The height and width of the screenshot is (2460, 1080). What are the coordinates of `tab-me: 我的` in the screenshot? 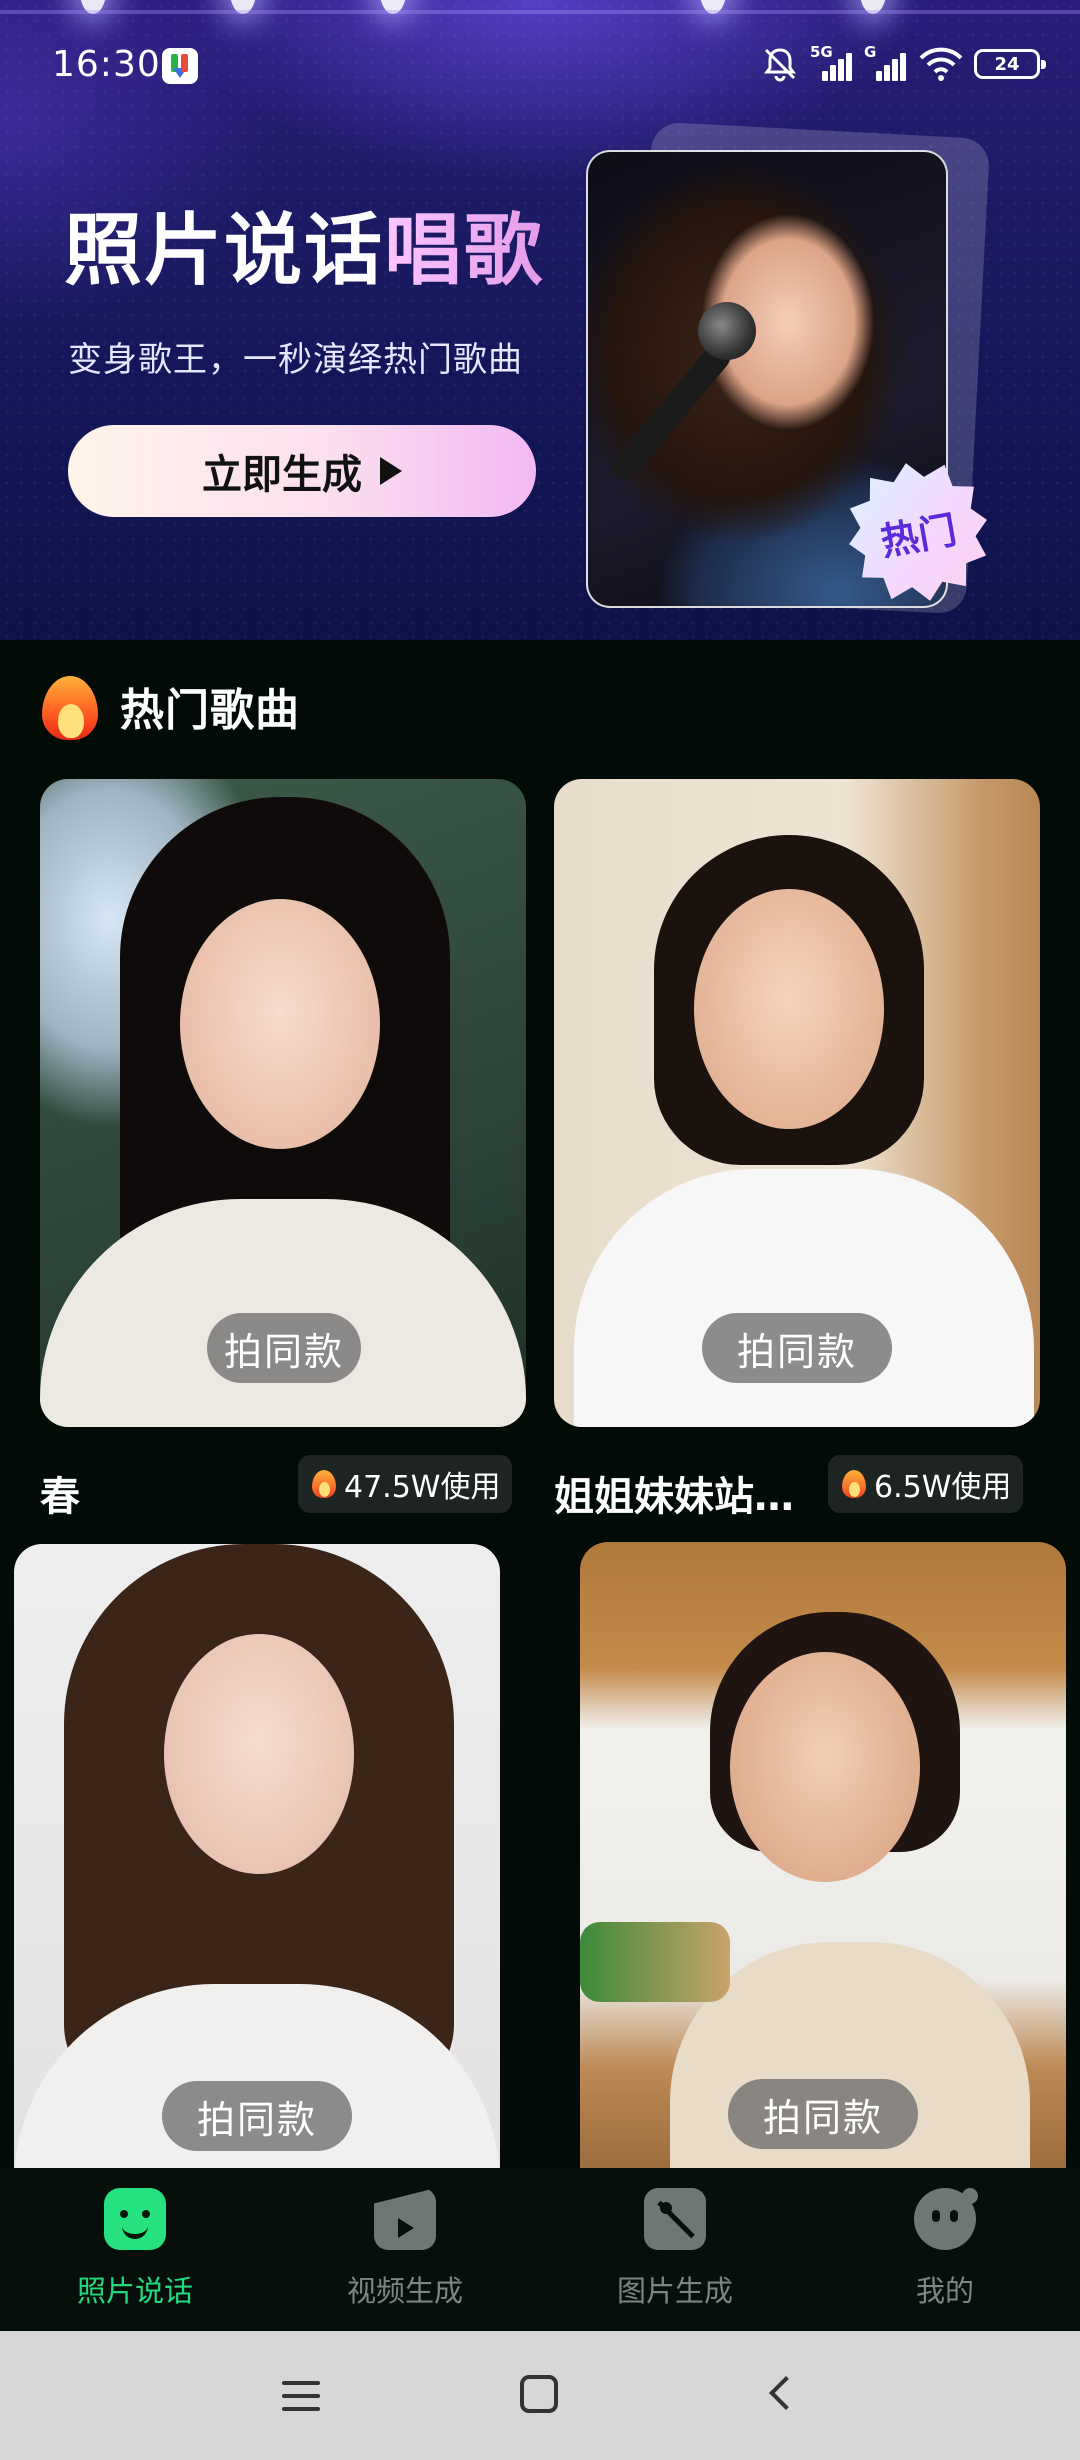 It's located at (945, 2253).